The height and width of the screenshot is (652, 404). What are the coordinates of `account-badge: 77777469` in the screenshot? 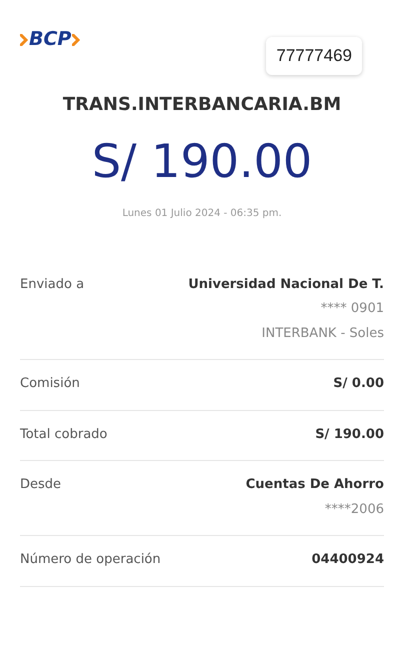 It's located at (314, 55).